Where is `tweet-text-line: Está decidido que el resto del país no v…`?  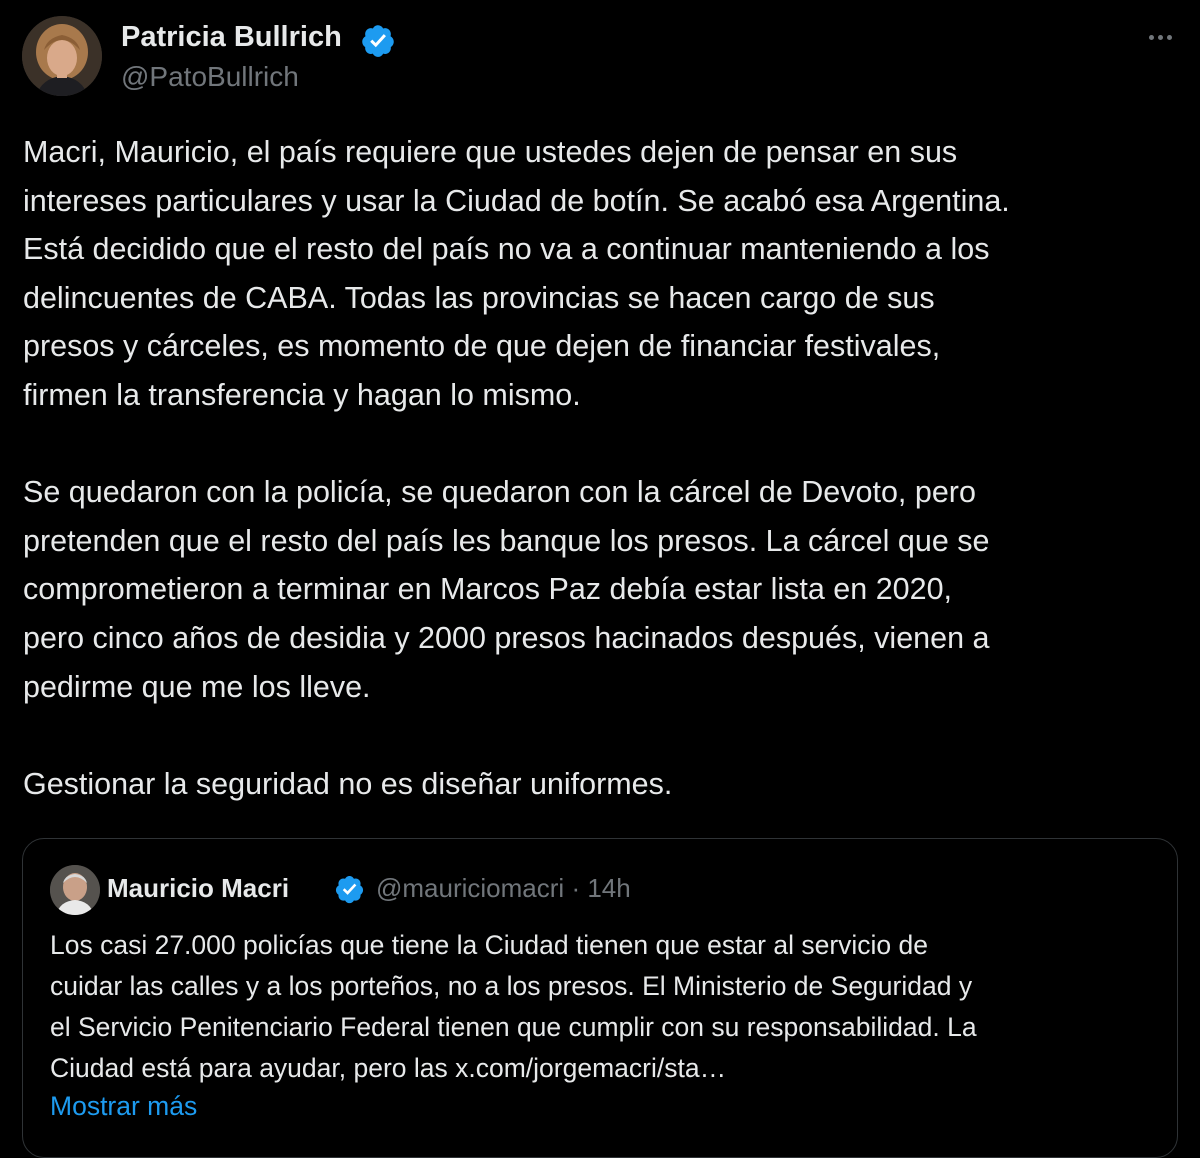
tweet-text-line: Está decidido que el resto del país no v… is located at coordinates (506, 249).